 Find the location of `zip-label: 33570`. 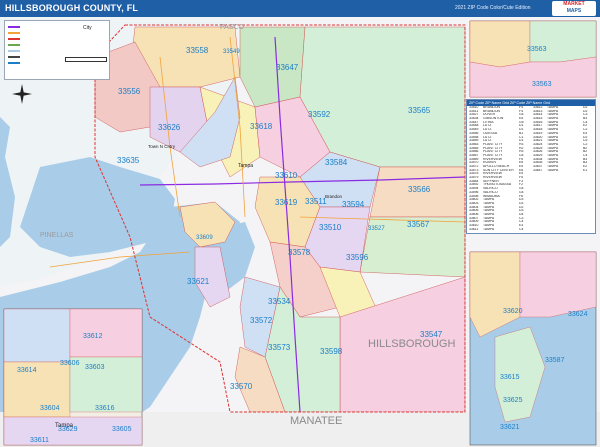

zip-label: 33570 is located at coordinates (241, 386).